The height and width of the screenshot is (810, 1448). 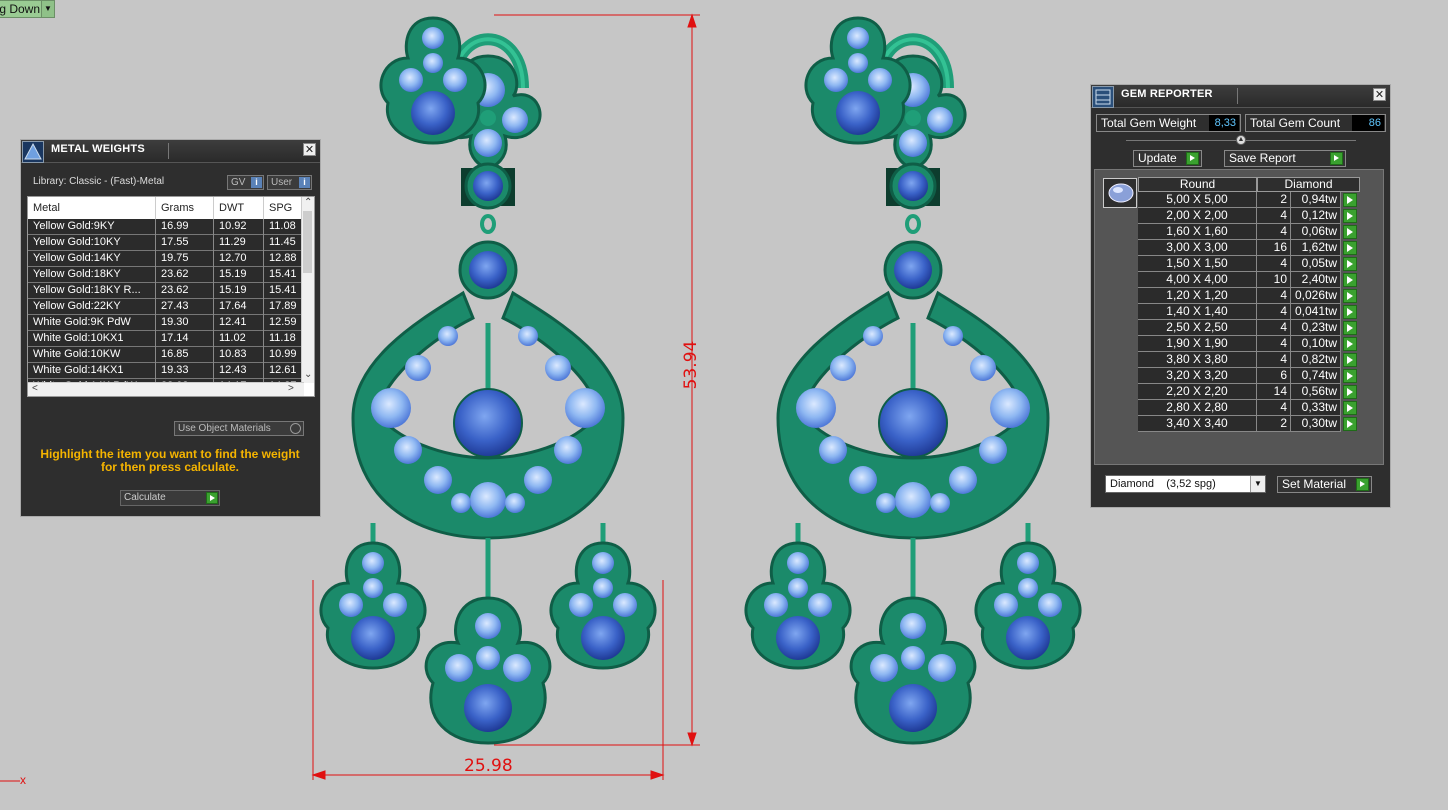 What do you see at coordinates (284, 208) in the screenshot?
I see `col-spg: SPG` at bounding box center [284, 208].